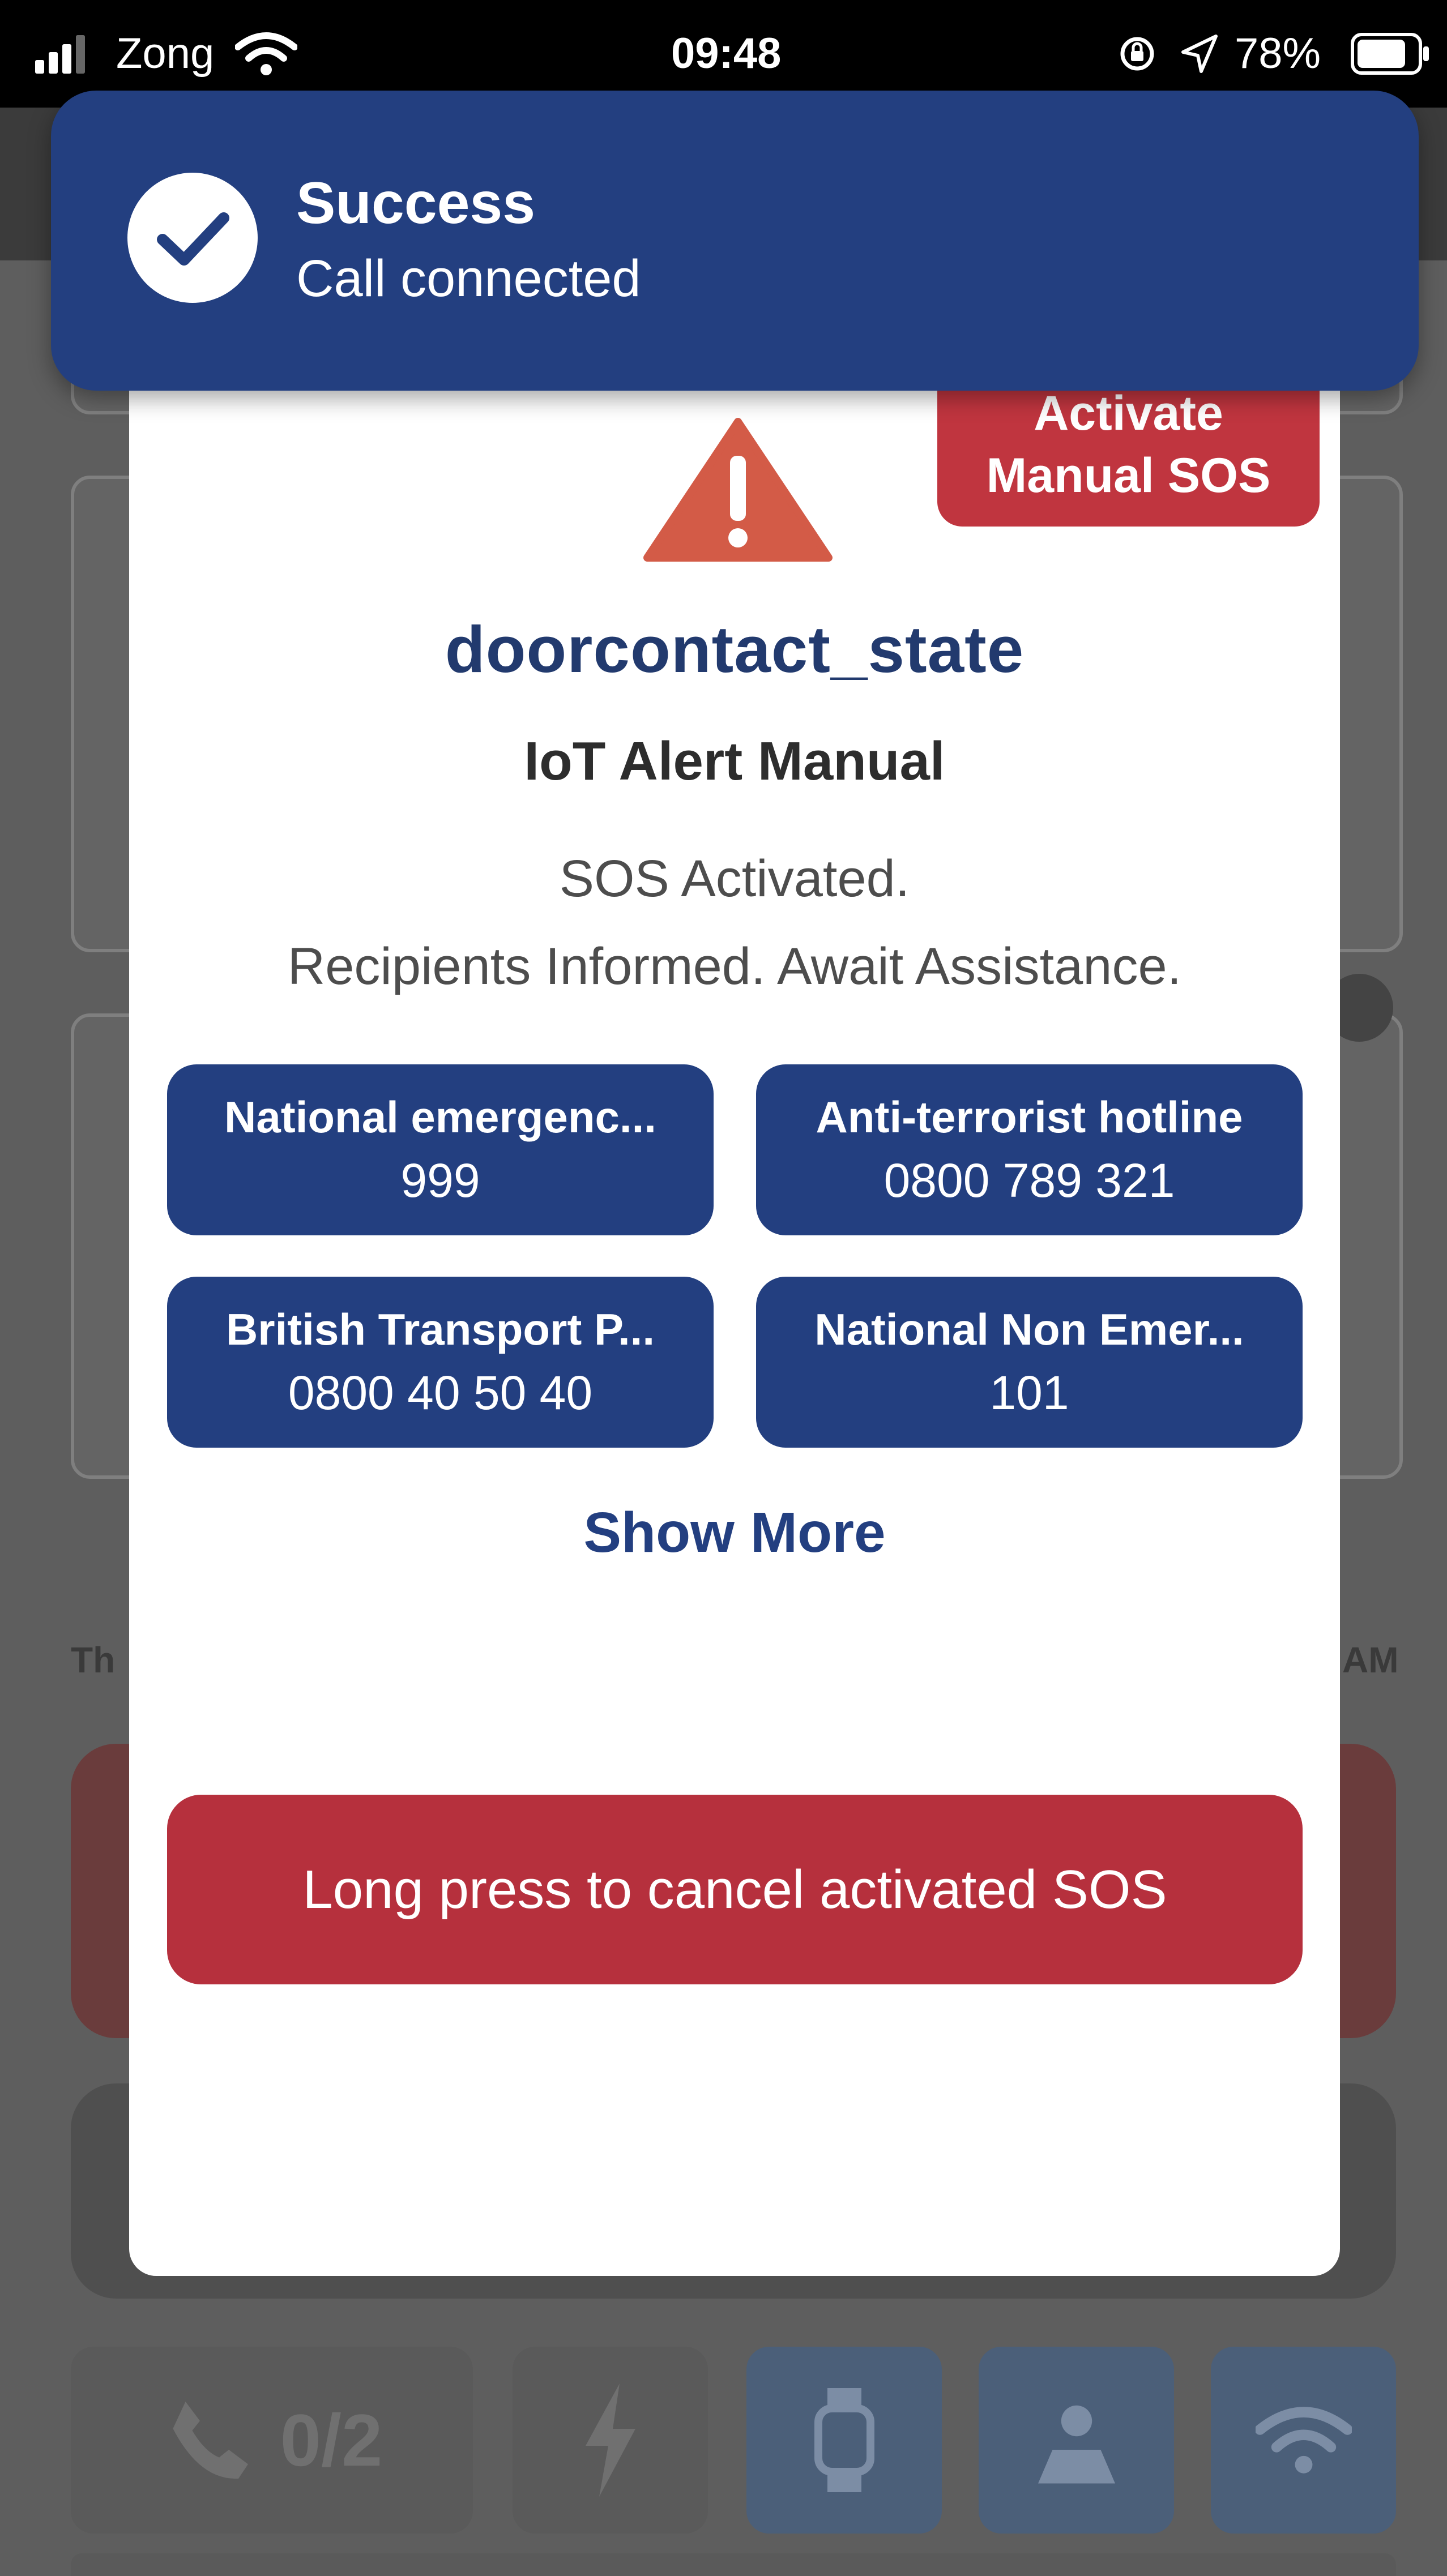 The width and height of the screenshot is (1447, 2576). I want to click on watch-tile, so click(844, 2440).